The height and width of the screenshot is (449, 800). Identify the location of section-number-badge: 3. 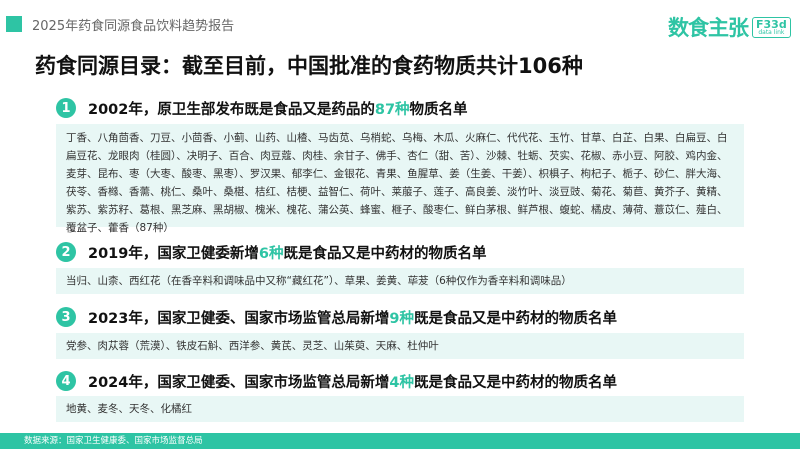
(66, 317).